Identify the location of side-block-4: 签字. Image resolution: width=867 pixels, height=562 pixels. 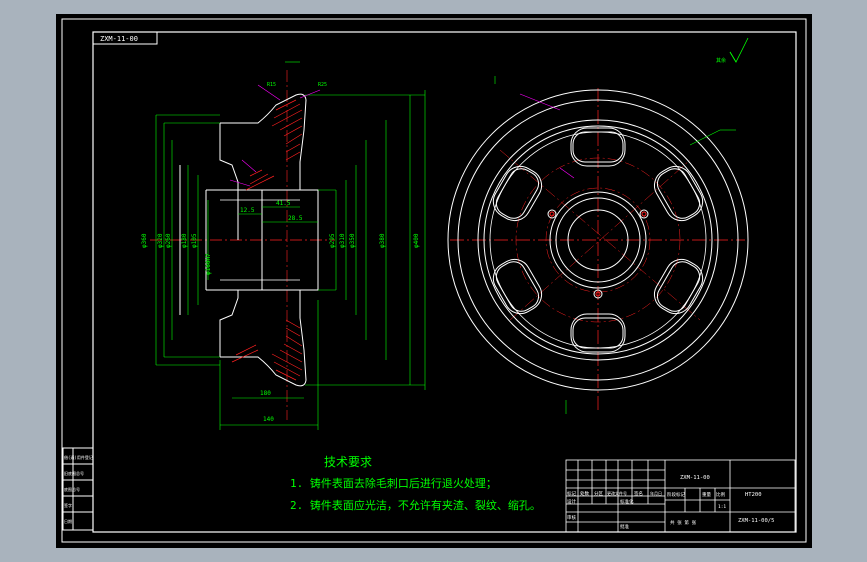
(68, 505).